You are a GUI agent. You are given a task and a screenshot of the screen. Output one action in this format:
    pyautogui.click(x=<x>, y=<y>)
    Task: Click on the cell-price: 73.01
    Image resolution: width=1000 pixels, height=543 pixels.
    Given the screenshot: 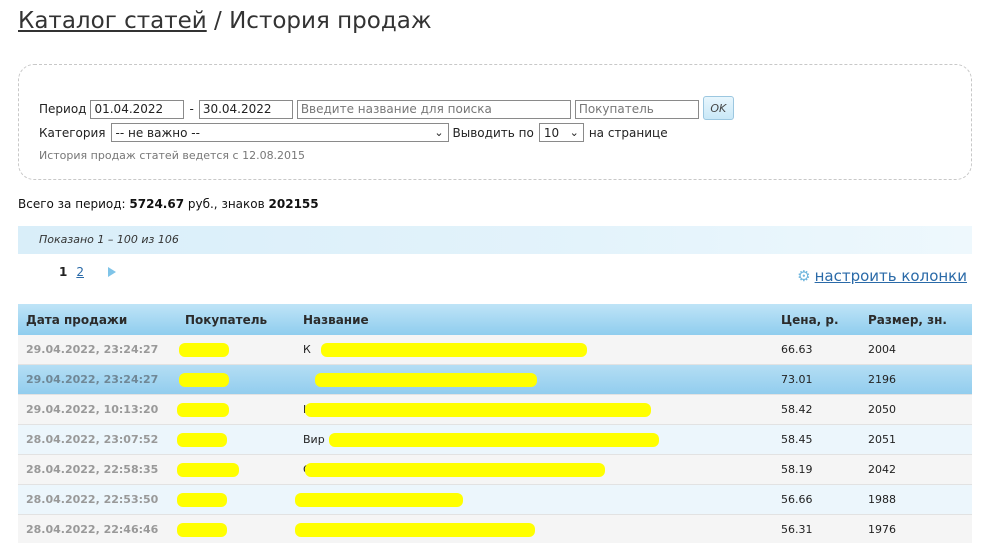 What is the action you would take?
    pyautogui.click(x=797, y=379)
    